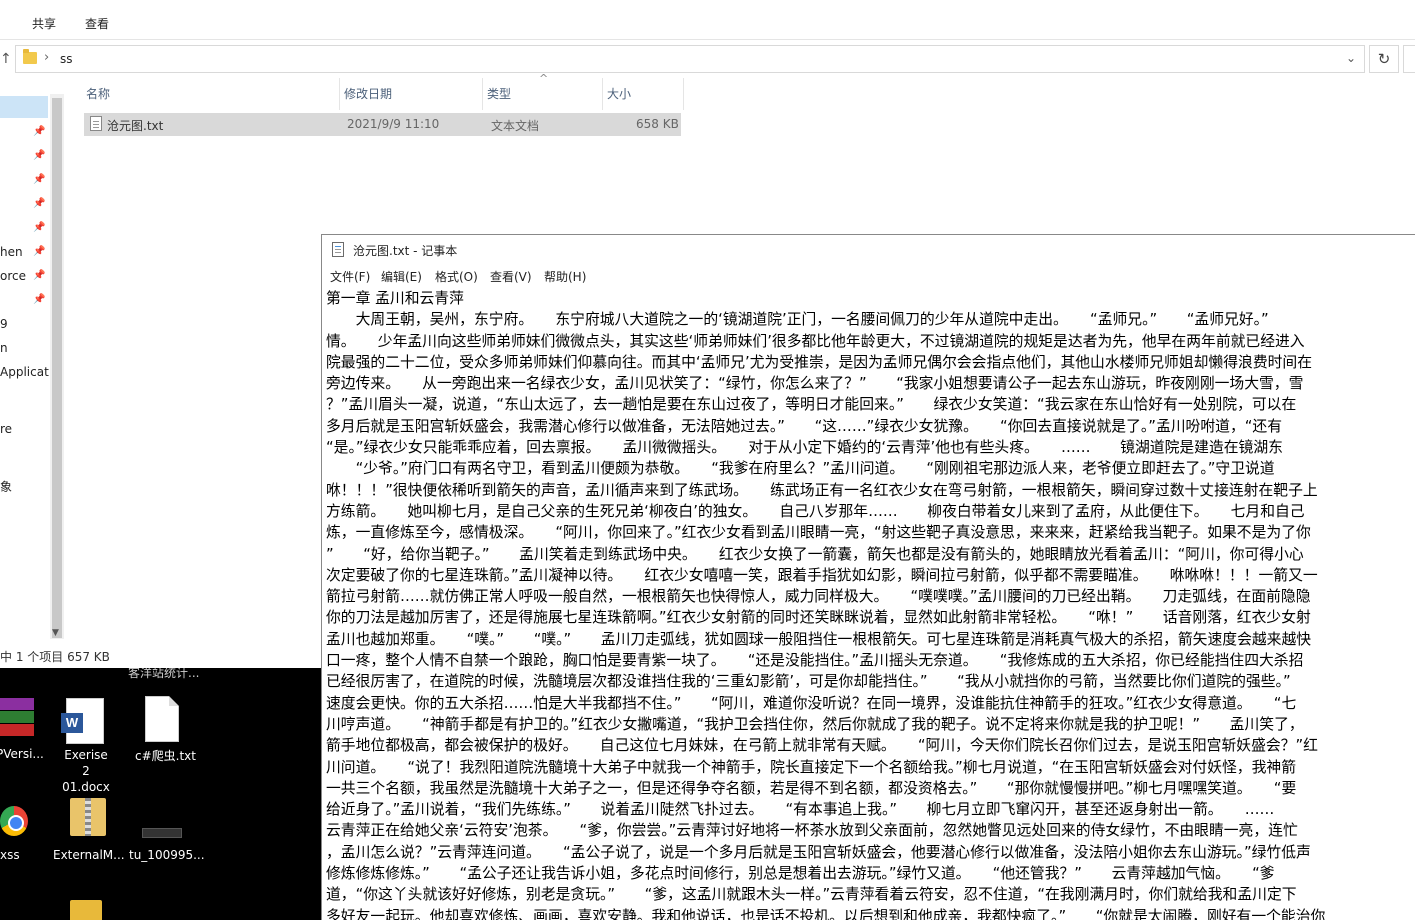  I want to click on search-box, so click(1409, 59).